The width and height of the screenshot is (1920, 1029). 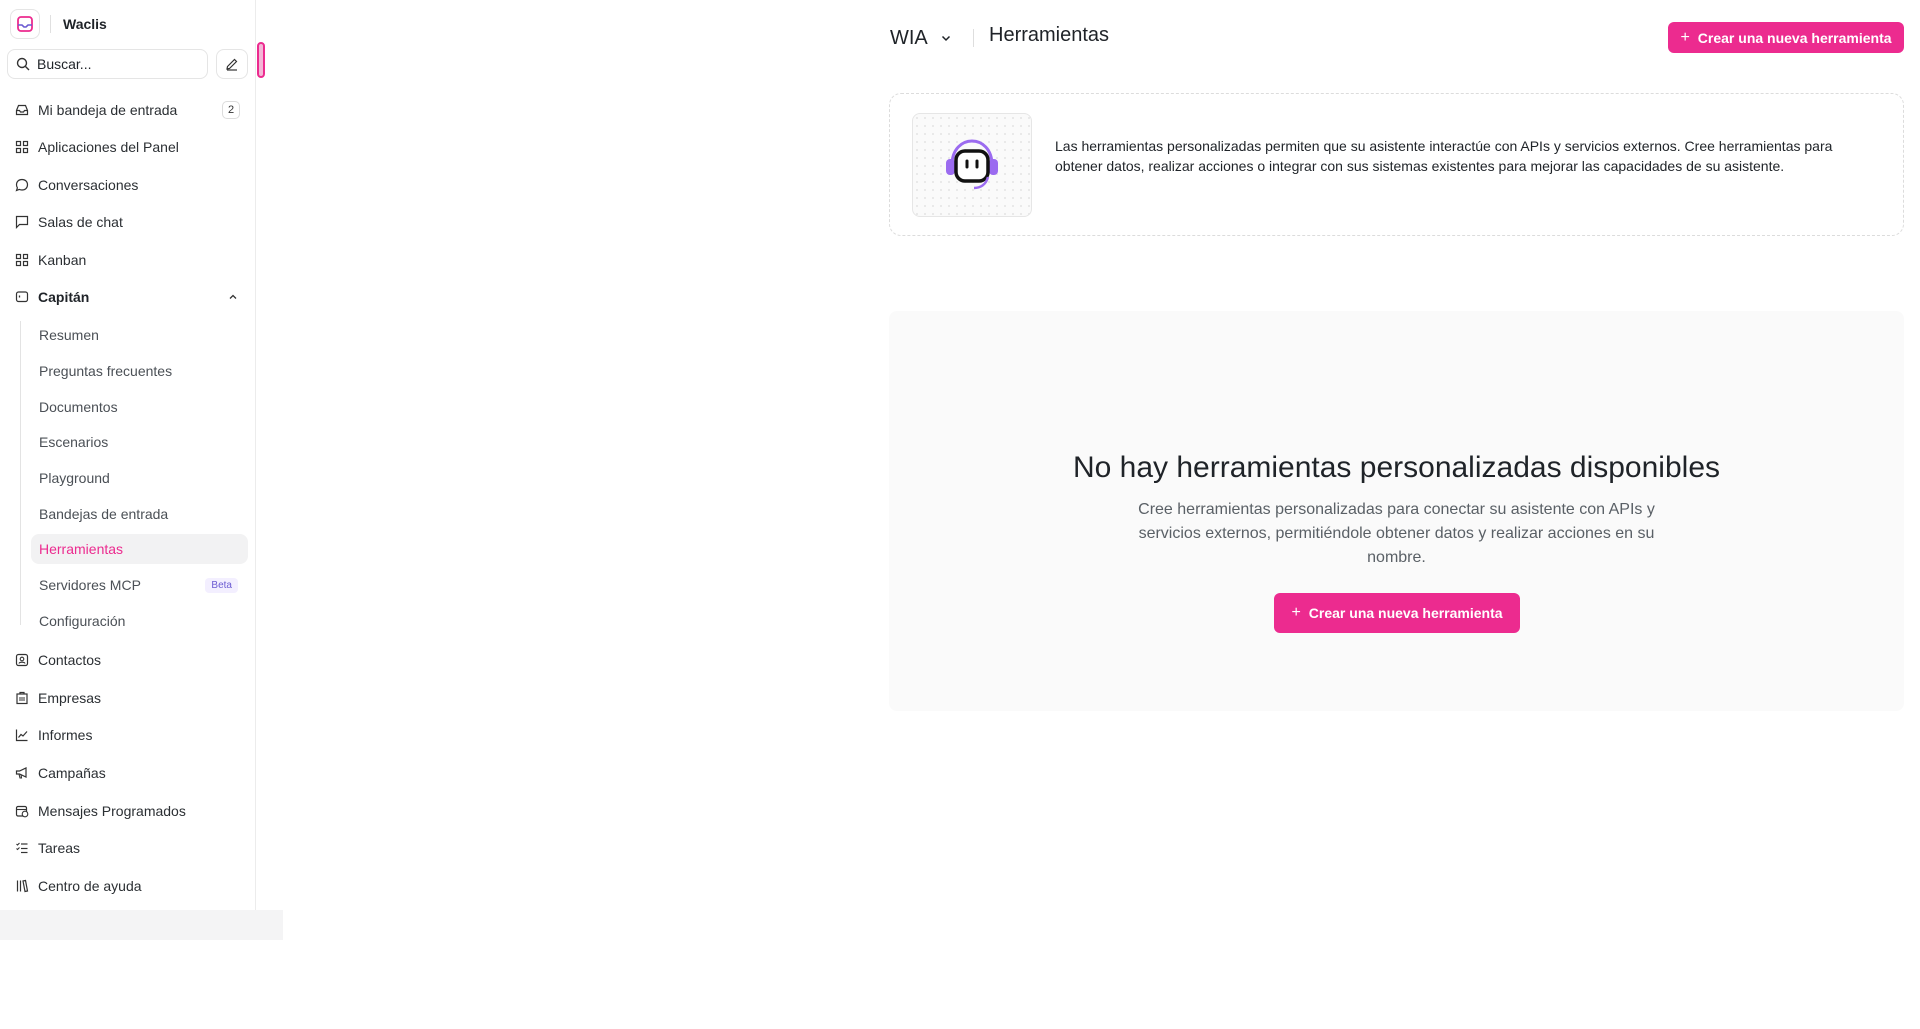 What do you see at coordinates (945, 38) in the screenshot?
I see `chevron-down-icon` at bounding box center [945, 38].